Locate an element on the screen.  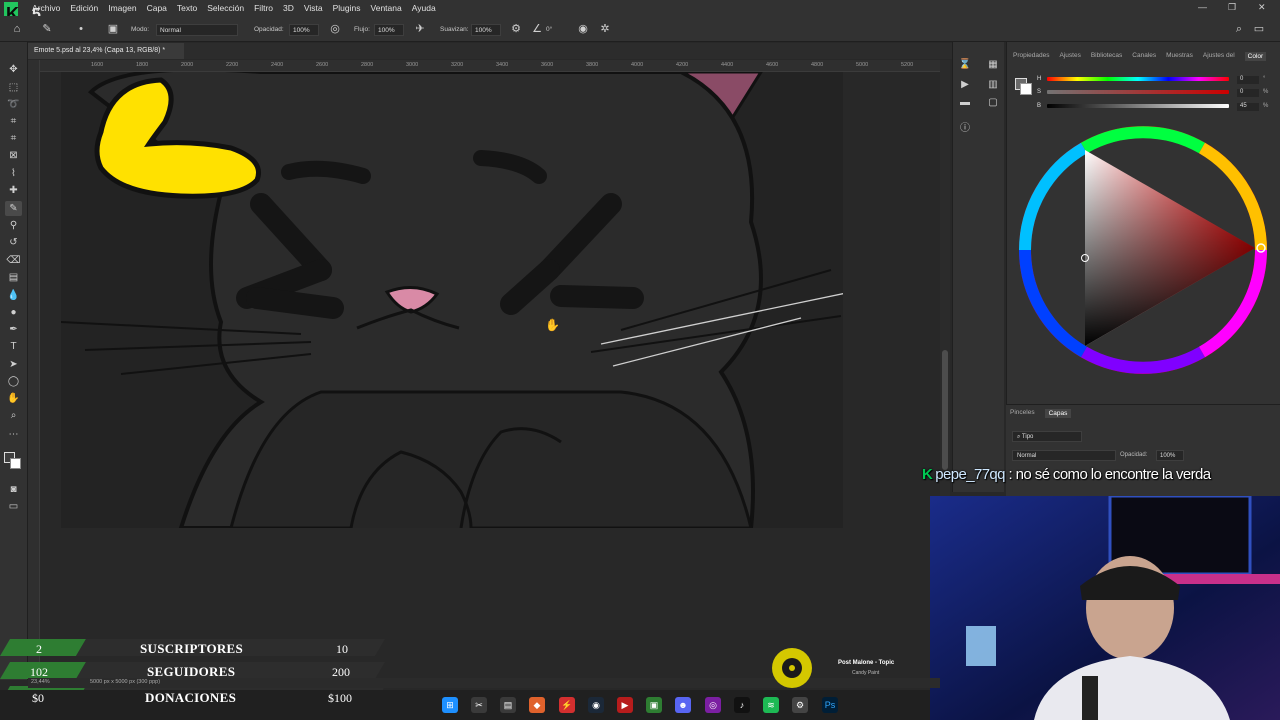
color-wheel is located at coordinates (1143, 251).